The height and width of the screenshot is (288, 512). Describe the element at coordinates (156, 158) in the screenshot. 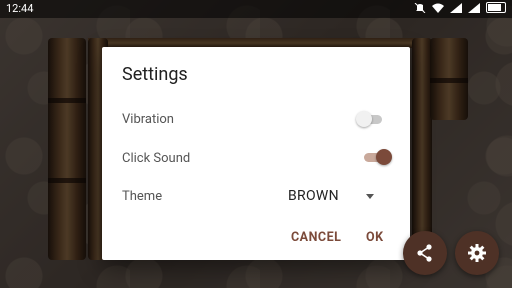

I see `click-sound-label: Click Sound` at that location.